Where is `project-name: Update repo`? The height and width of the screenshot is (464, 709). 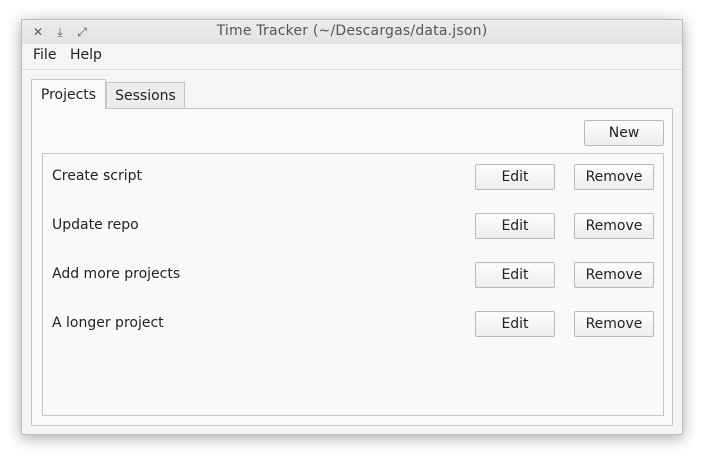 project-name: Update repo is located at coordinates (95, 225).